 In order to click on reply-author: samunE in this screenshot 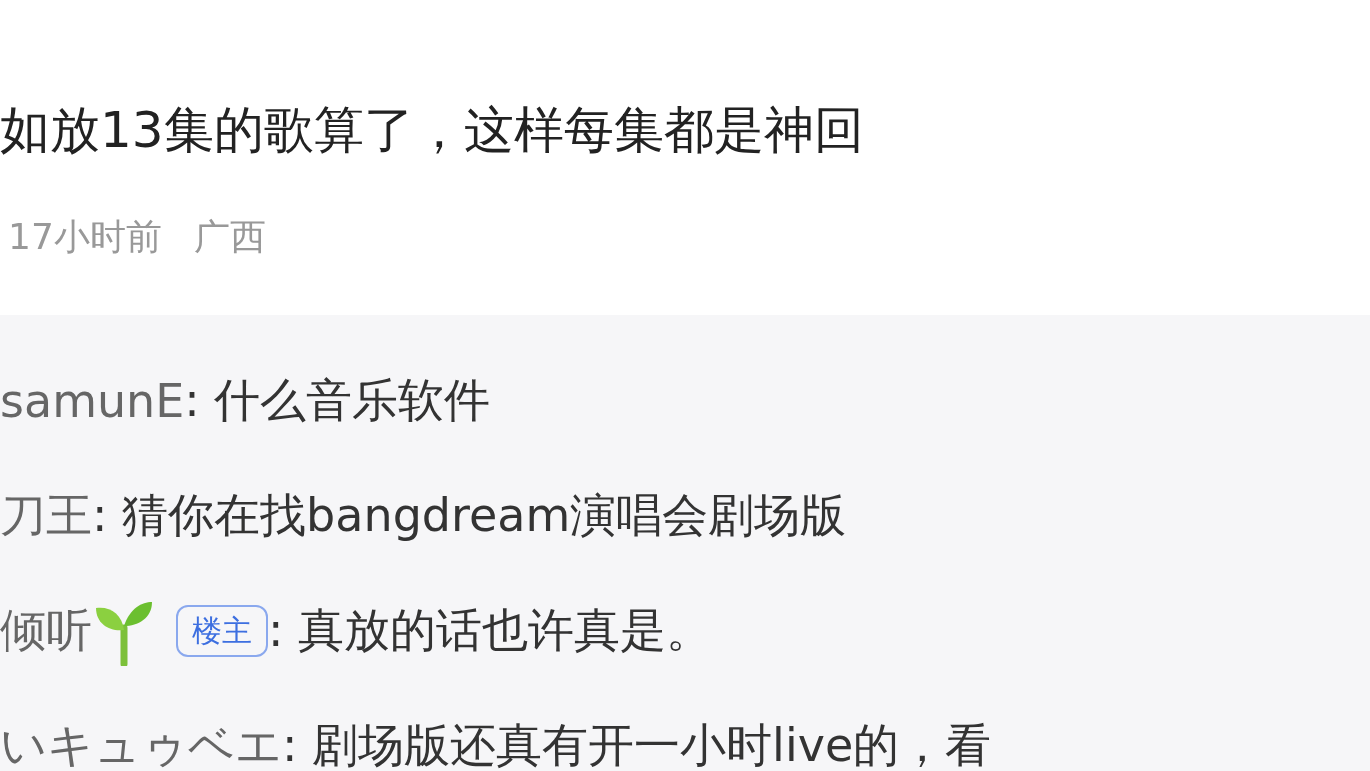, I will do `click(92, 400)`.